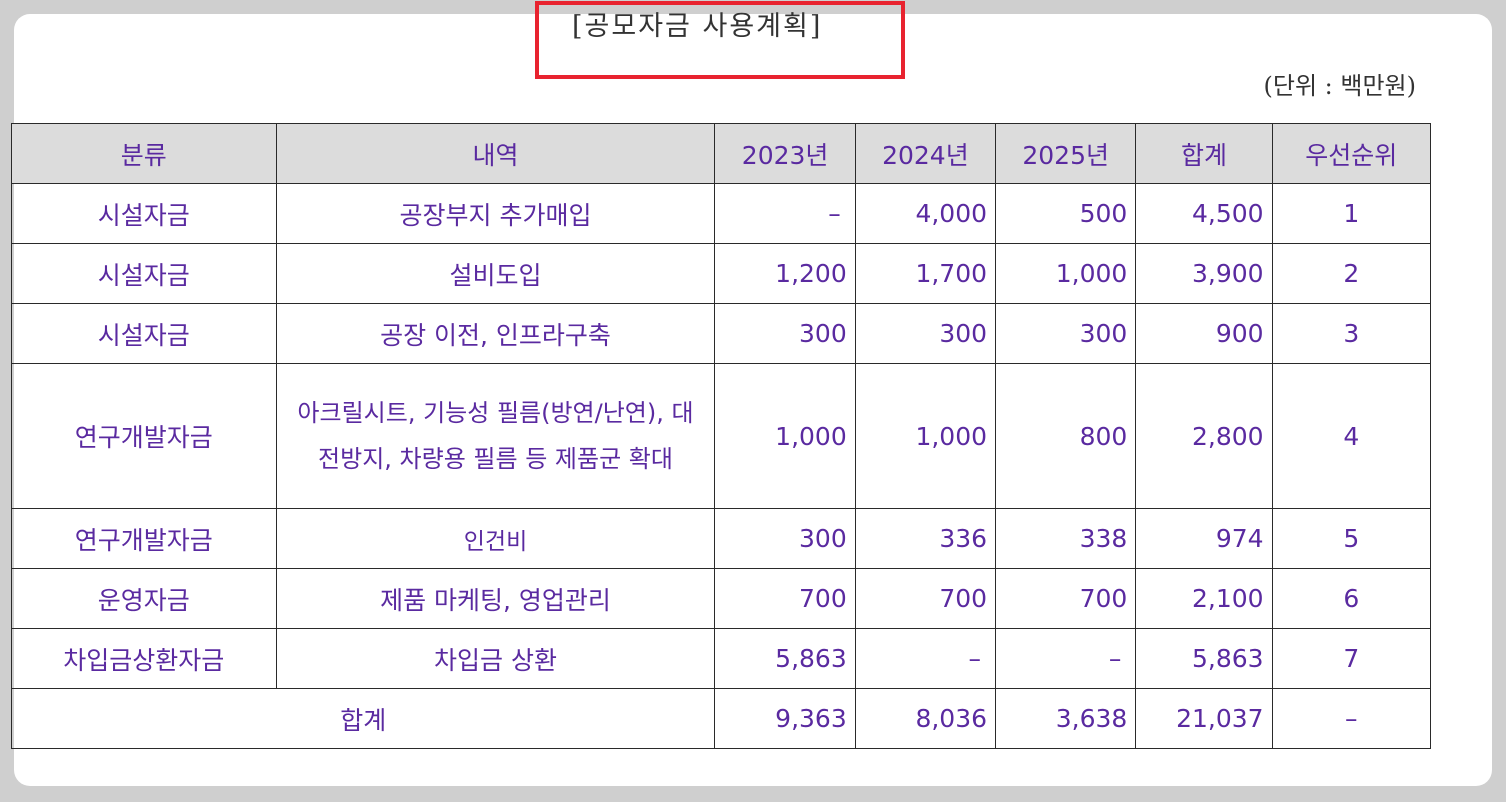 The width and height of the screenshot is (1506, 802). Describe the element at coordinates (1204, 718) in the screenshot. I see `total-sum: 21,037` at that location.